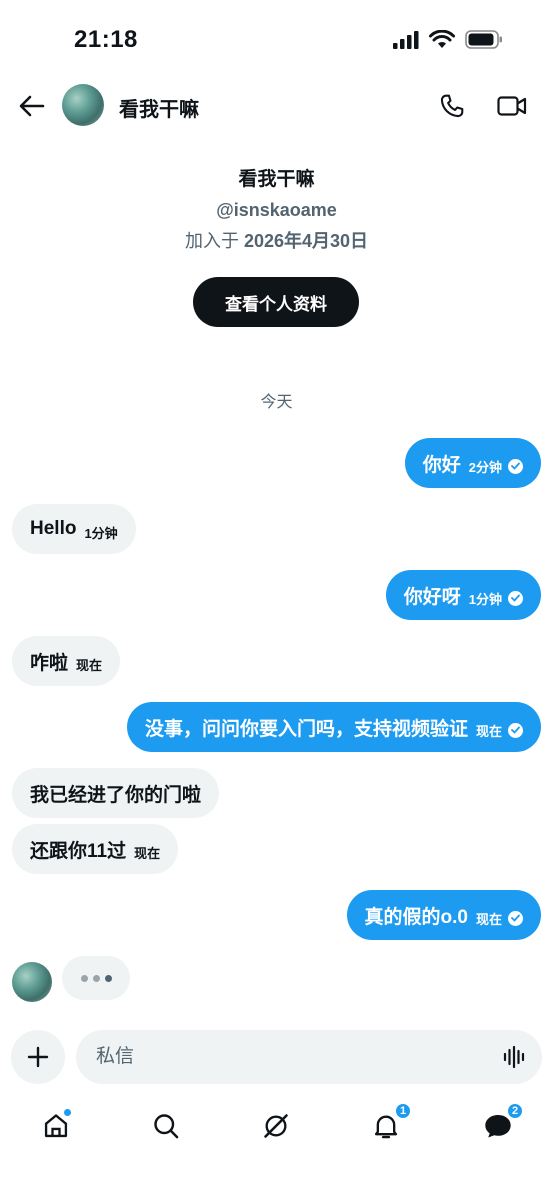 The height and width of the screenshot is (1200, 553). What do you see at coordinates (515, 1111) in the screenshot?
I see `messages-badge: 2` at bounding box center [515, 1111].